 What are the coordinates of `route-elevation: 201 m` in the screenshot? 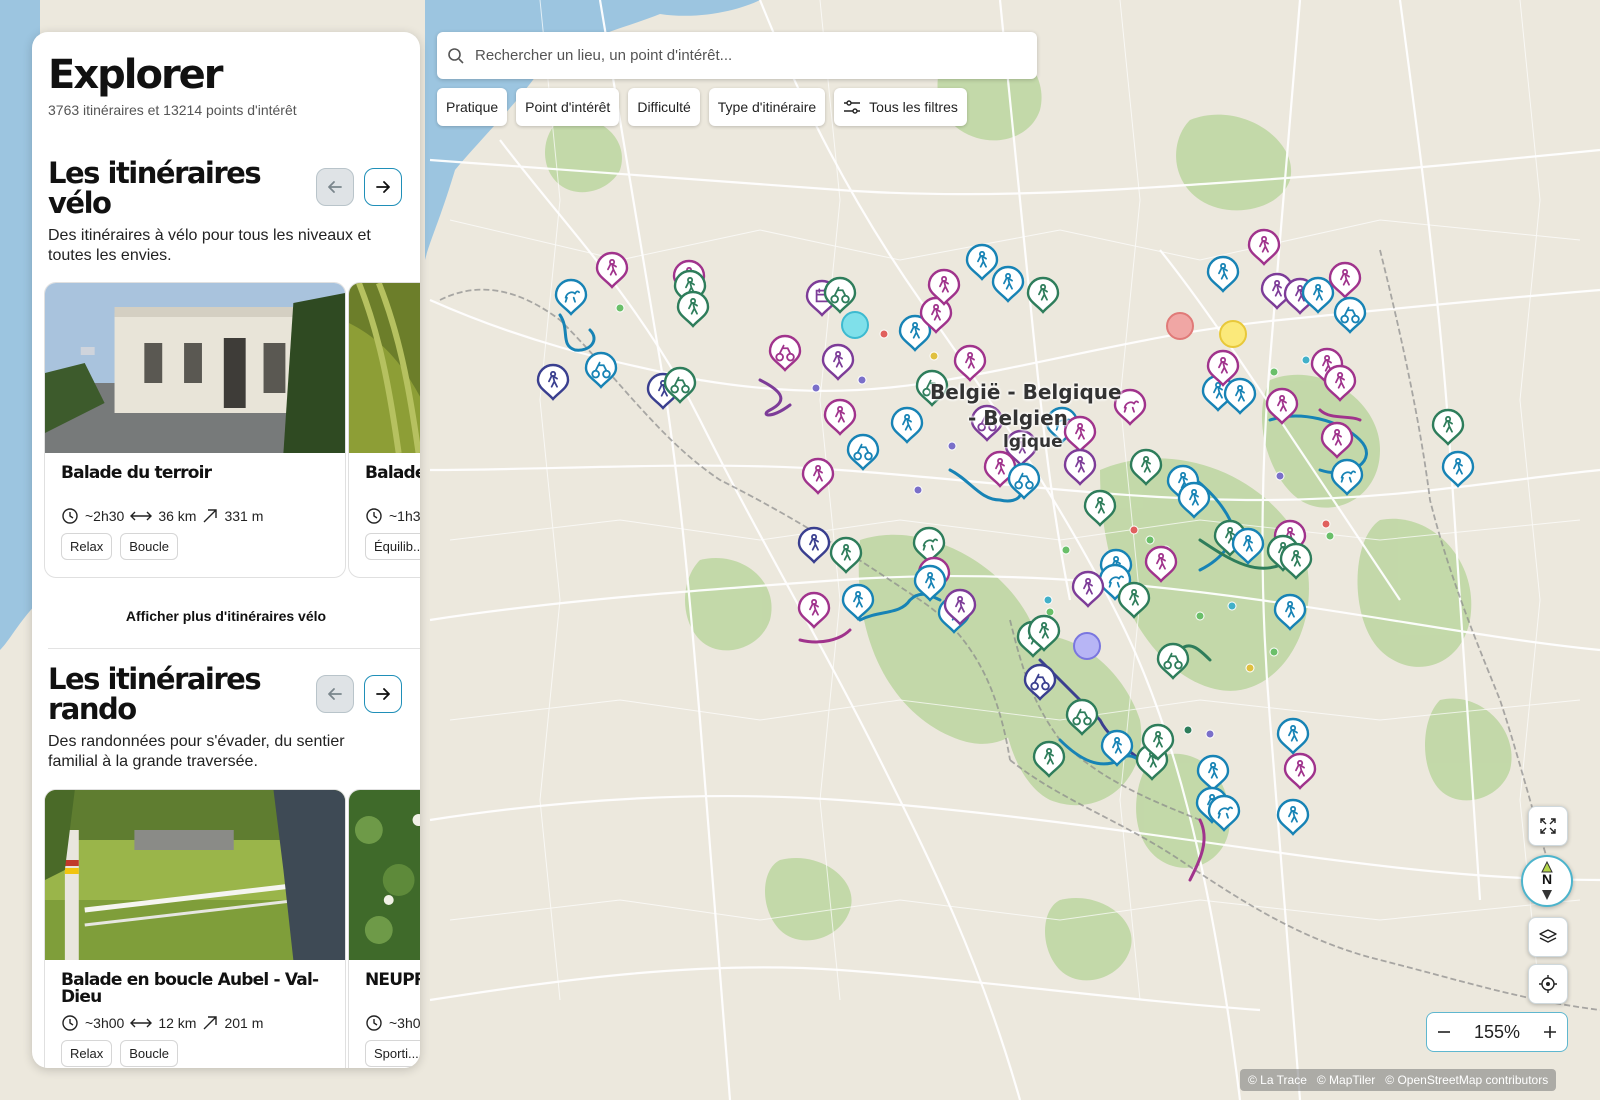 It's located at (244, 1023).